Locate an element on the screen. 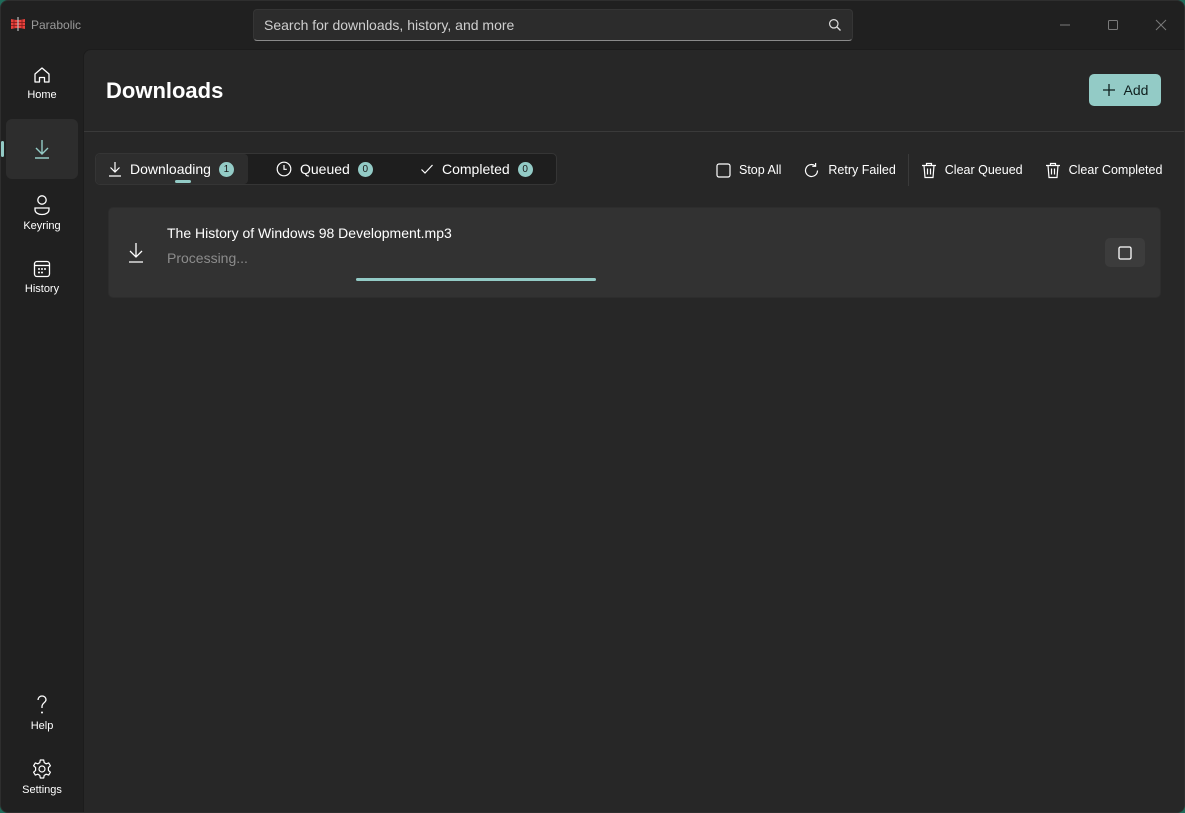  tab-label: Queued is located at coordinates (325, 169).